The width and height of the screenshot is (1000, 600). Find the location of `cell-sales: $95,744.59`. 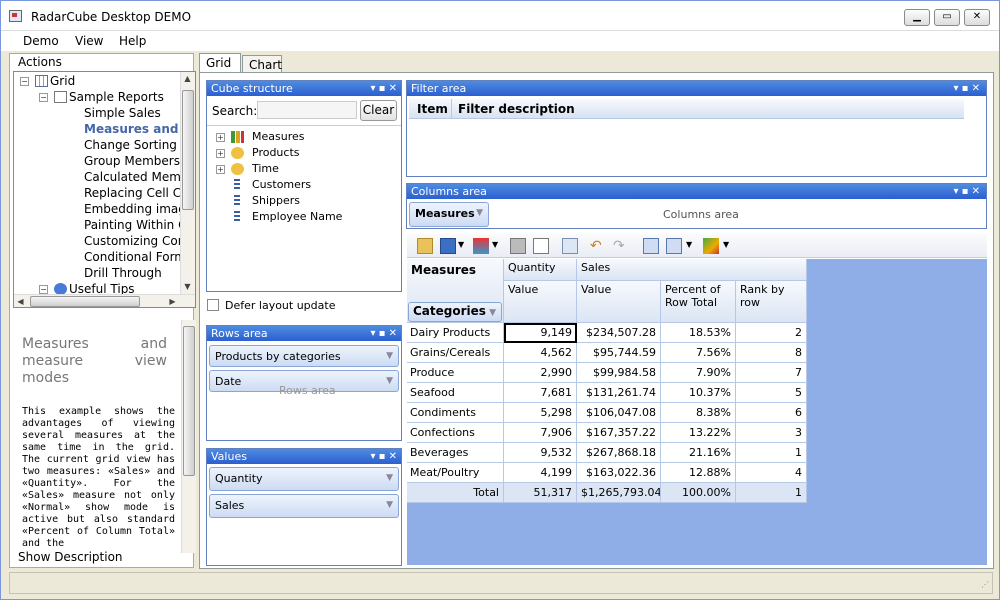

cell-sales: $95,744.59 is located at coordinates (619, 353).